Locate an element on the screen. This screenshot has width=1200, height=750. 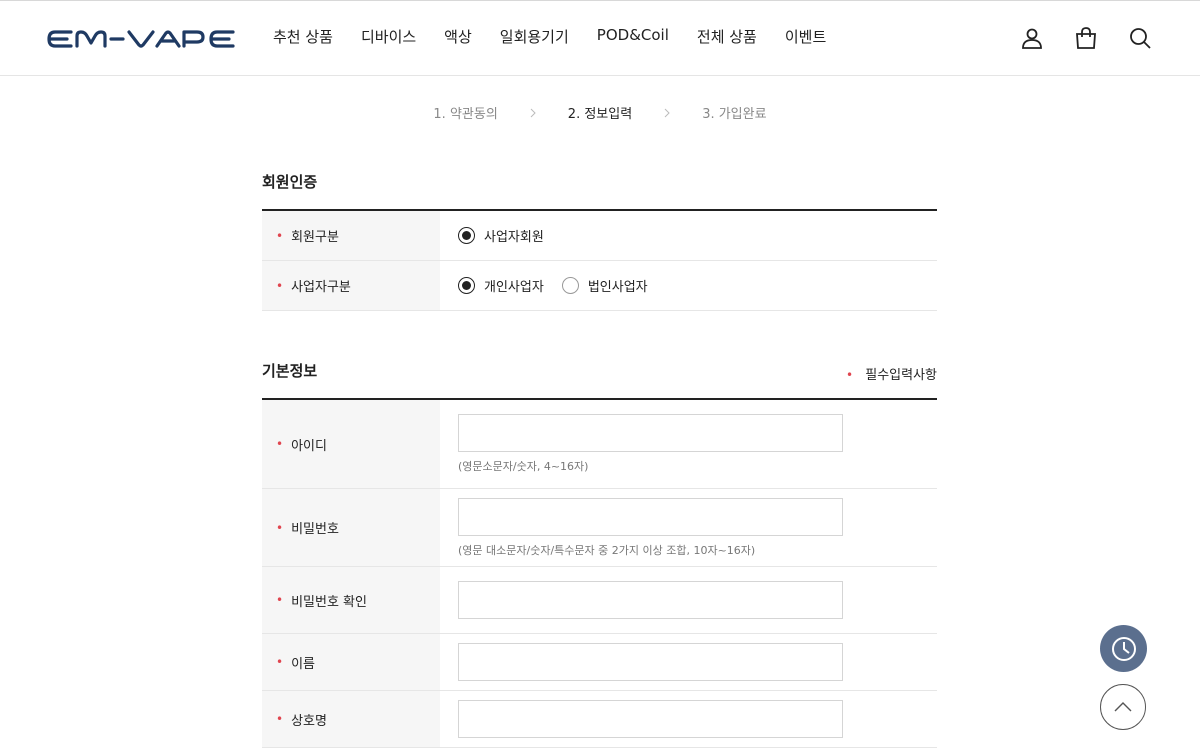
userid-row: • 아이디 (영문소문자/숫자, 4~16자) is located at coordinates (599, 444).